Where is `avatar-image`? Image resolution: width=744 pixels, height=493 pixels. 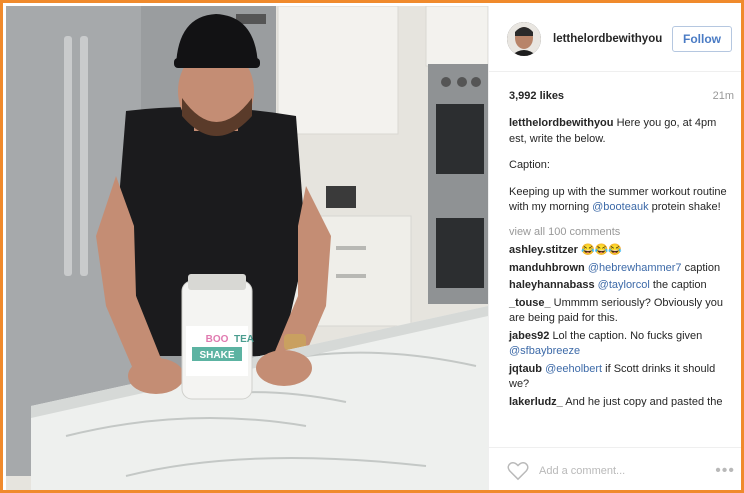 avatar-image is located at coordinates (524, 38).